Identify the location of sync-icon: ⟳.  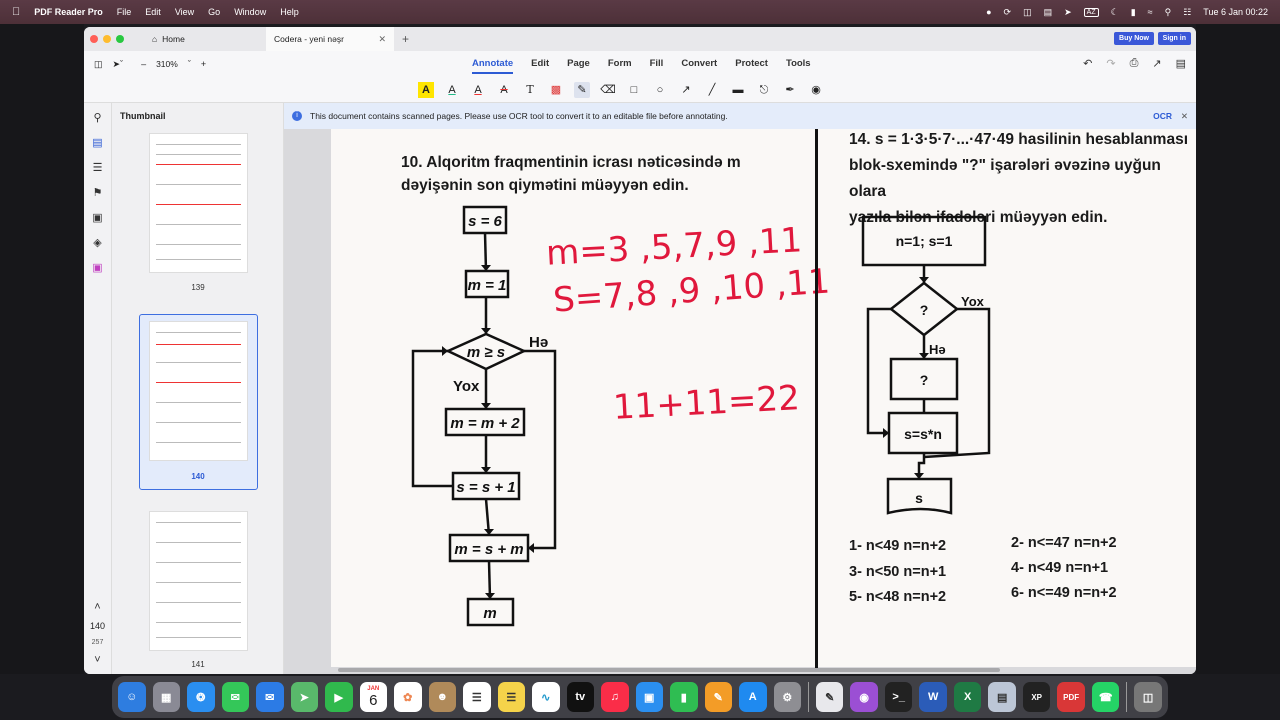
(1008, 12).